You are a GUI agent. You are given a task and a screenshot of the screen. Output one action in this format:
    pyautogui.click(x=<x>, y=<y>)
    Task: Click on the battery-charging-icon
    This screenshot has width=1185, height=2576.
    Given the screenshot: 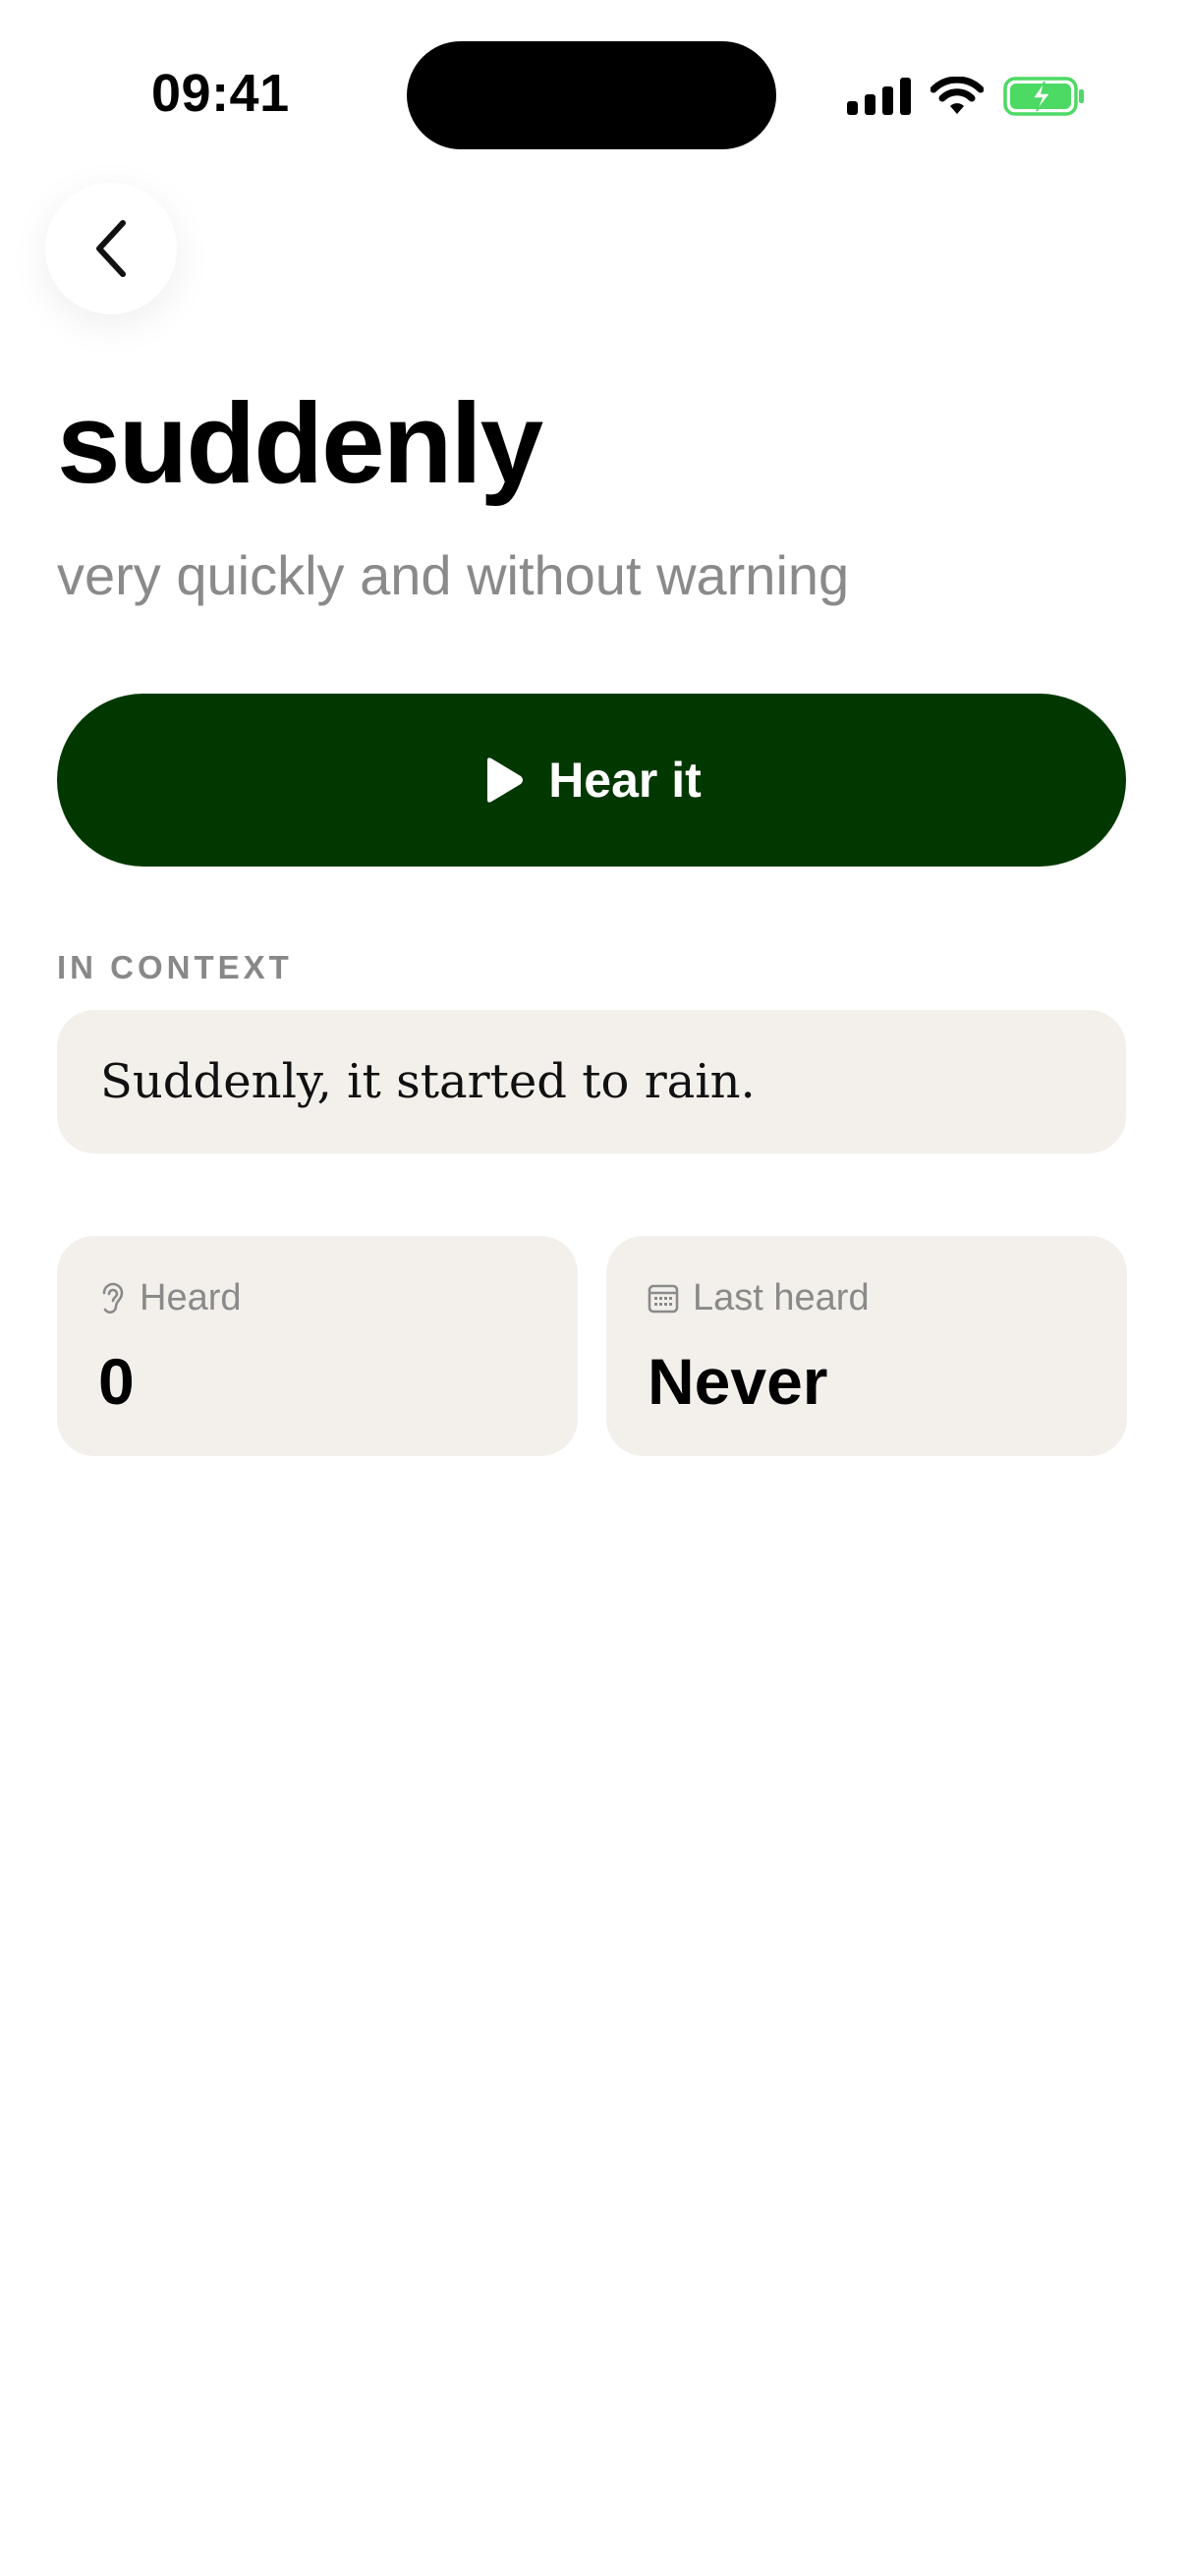 What is the action you would take?
    pyautogui.click(x=1044, y=96)
    